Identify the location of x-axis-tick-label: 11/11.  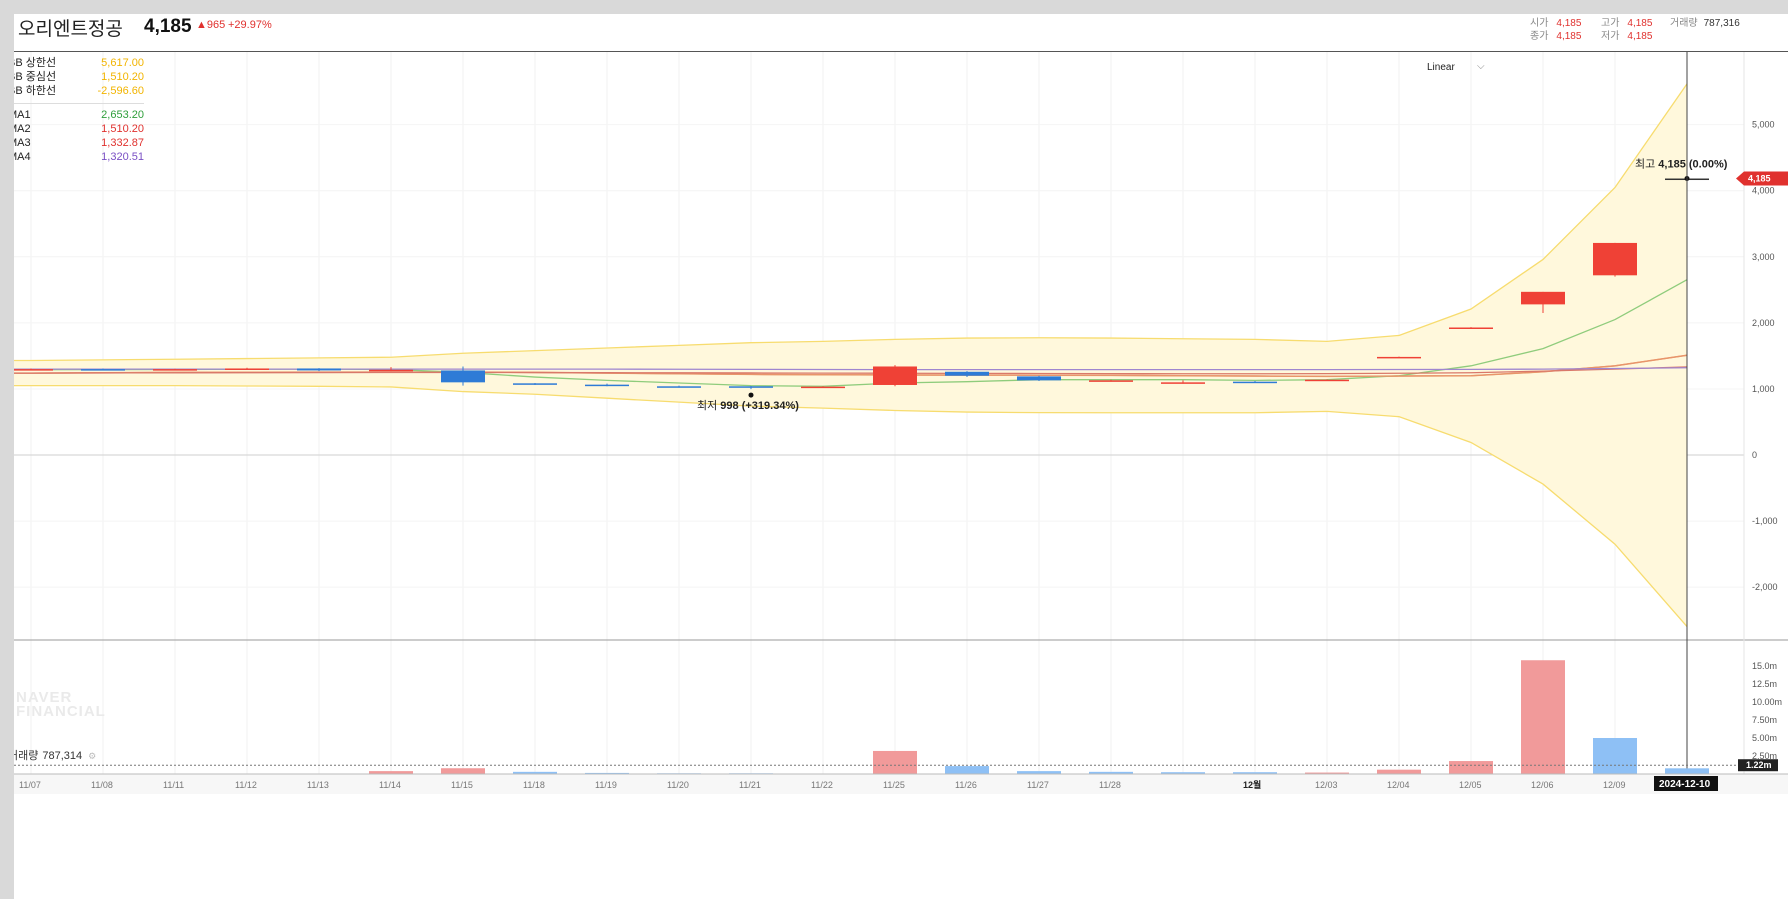
(173, 785).